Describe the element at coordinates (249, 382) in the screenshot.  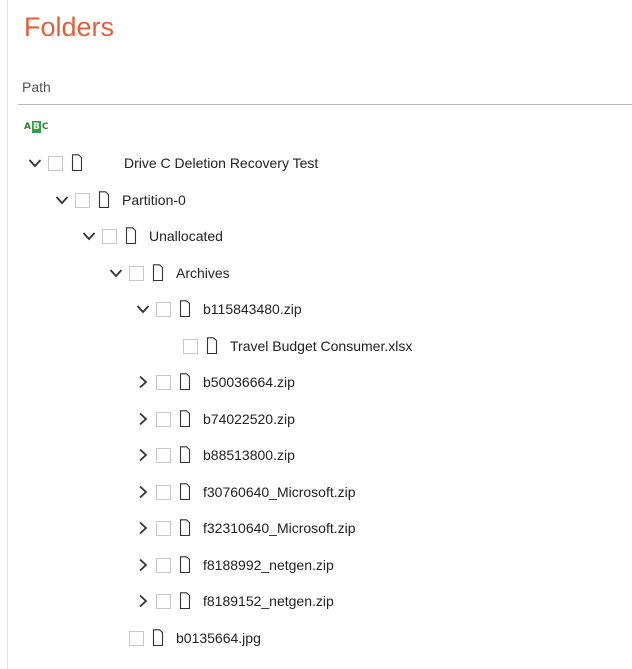
I see `tree-item-label: b50036664.zip` at that location.